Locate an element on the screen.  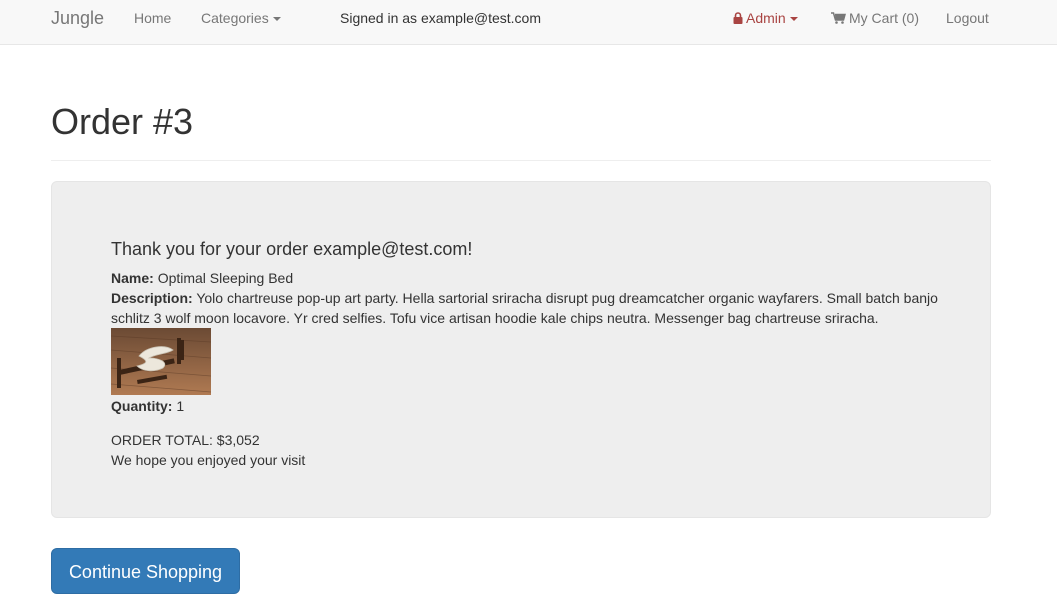
admin-label: Admin is located at coordinates (766, 18).